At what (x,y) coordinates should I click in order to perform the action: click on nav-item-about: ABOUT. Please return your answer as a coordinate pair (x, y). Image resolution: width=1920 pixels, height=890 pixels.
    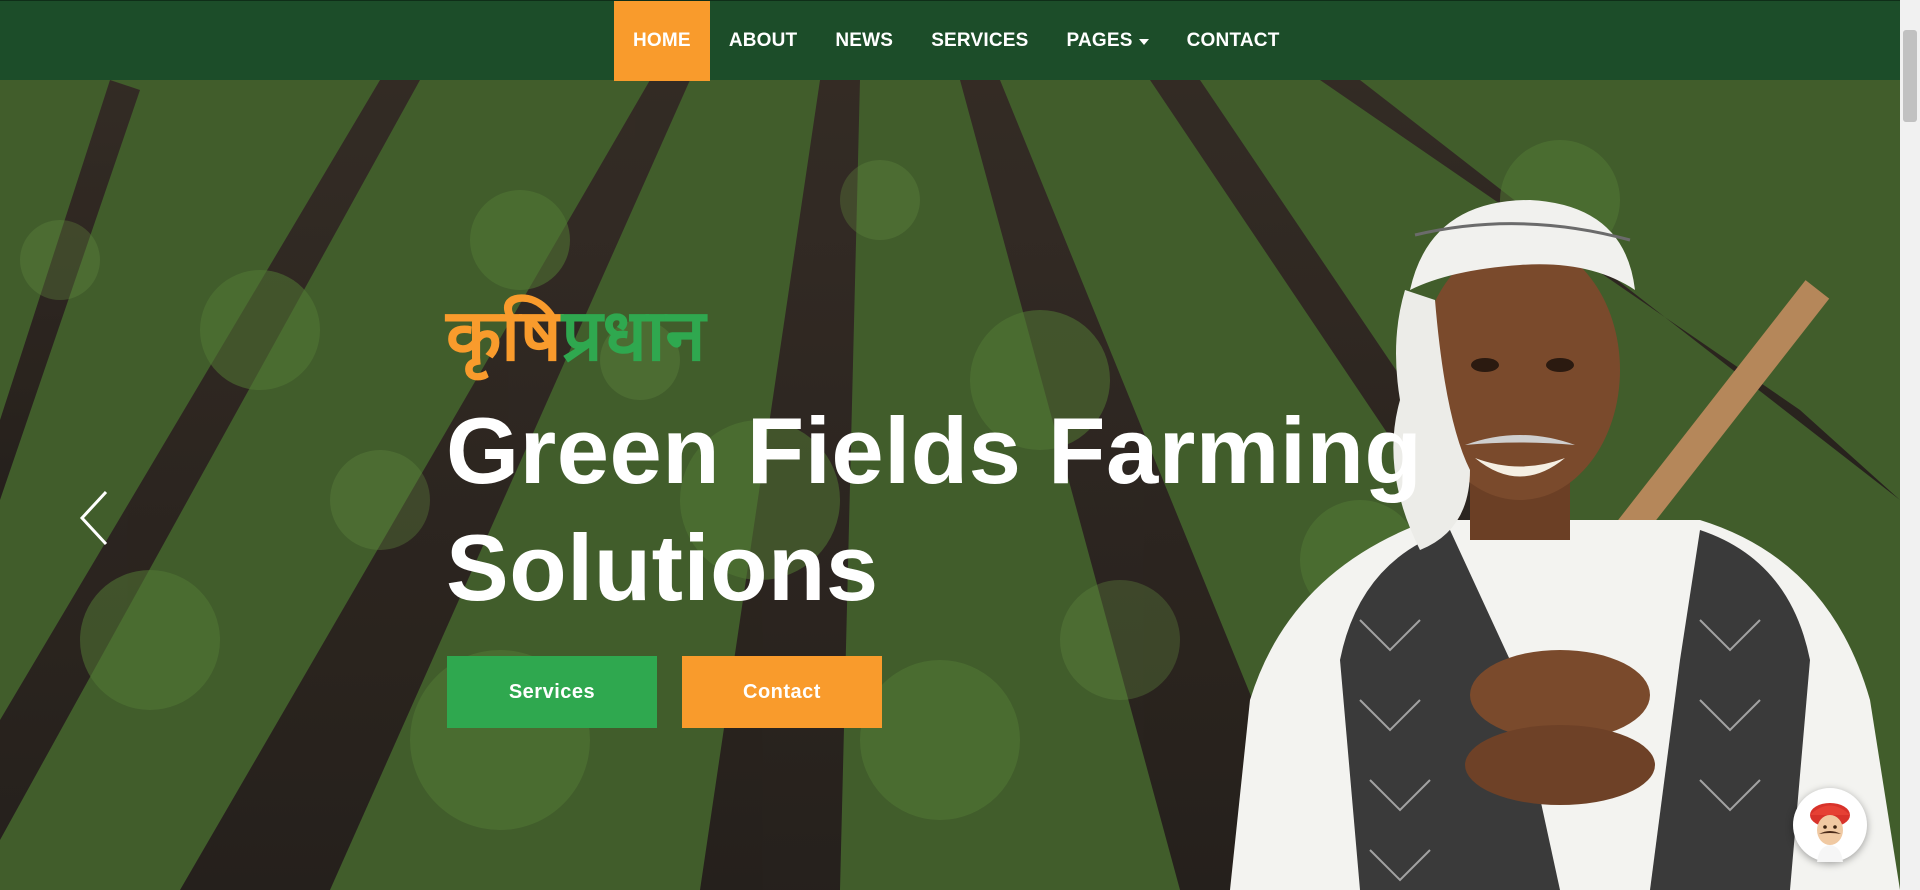
    Looking at the image, I should click on (763, 41).